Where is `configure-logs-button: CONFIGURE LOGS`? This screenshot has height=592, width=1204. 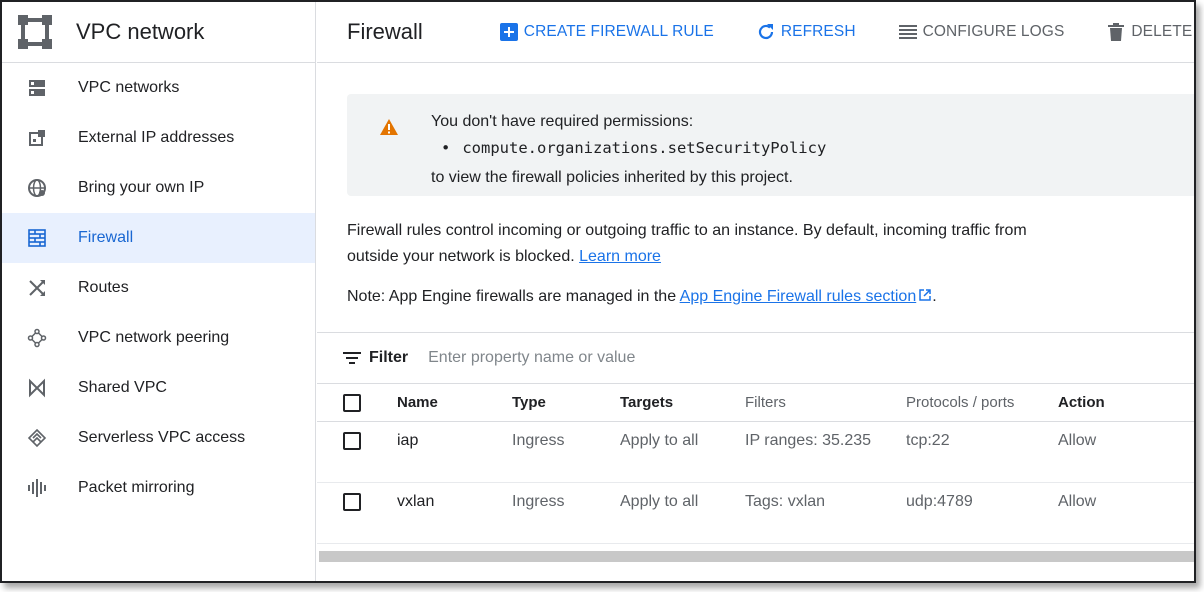
configure-logs-button: CONFIGURE LOGS is located at coordinates (981, 32).